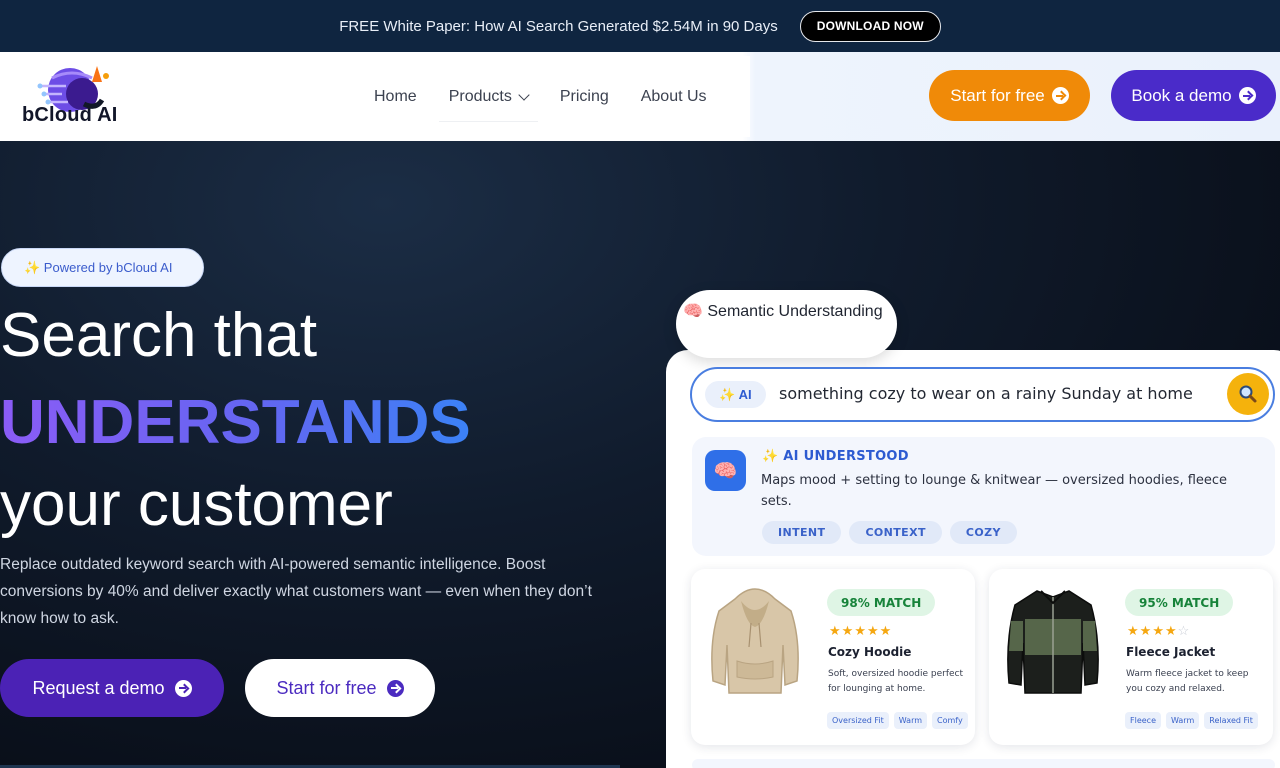 Image resolution: width=1280 pixels, height=768 pixels. I want to click on start-free-label: Start for free, so click(997, 95).